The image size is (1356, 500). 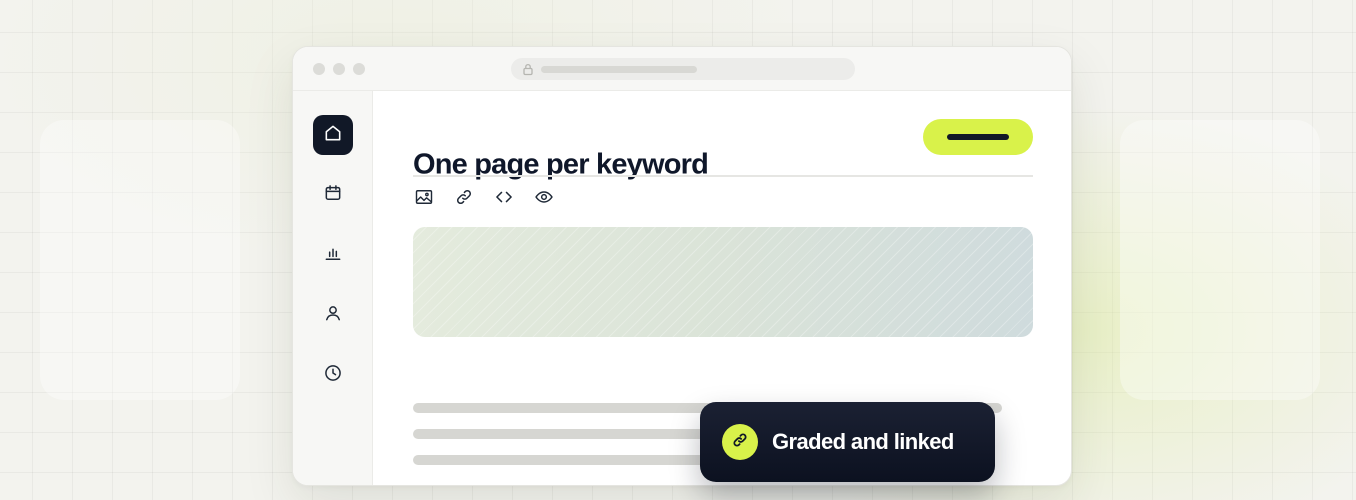 I want to click on home-icon, so click(x=333, y=135).